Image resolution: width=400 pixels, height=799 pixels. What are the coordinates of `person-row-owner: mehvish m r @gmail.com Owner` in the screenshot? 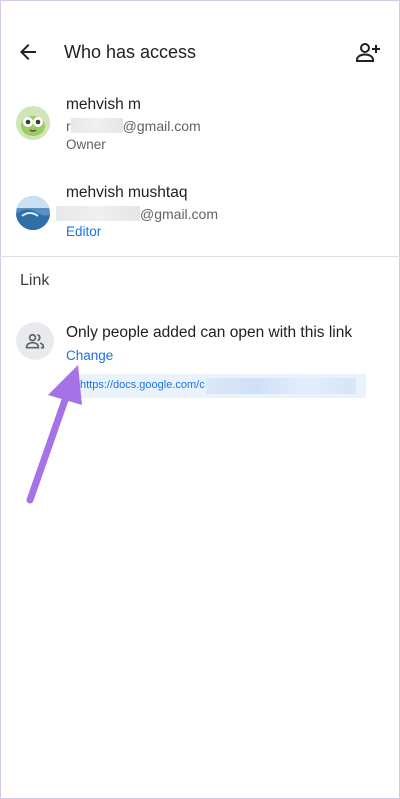 It's located at (200, 127).